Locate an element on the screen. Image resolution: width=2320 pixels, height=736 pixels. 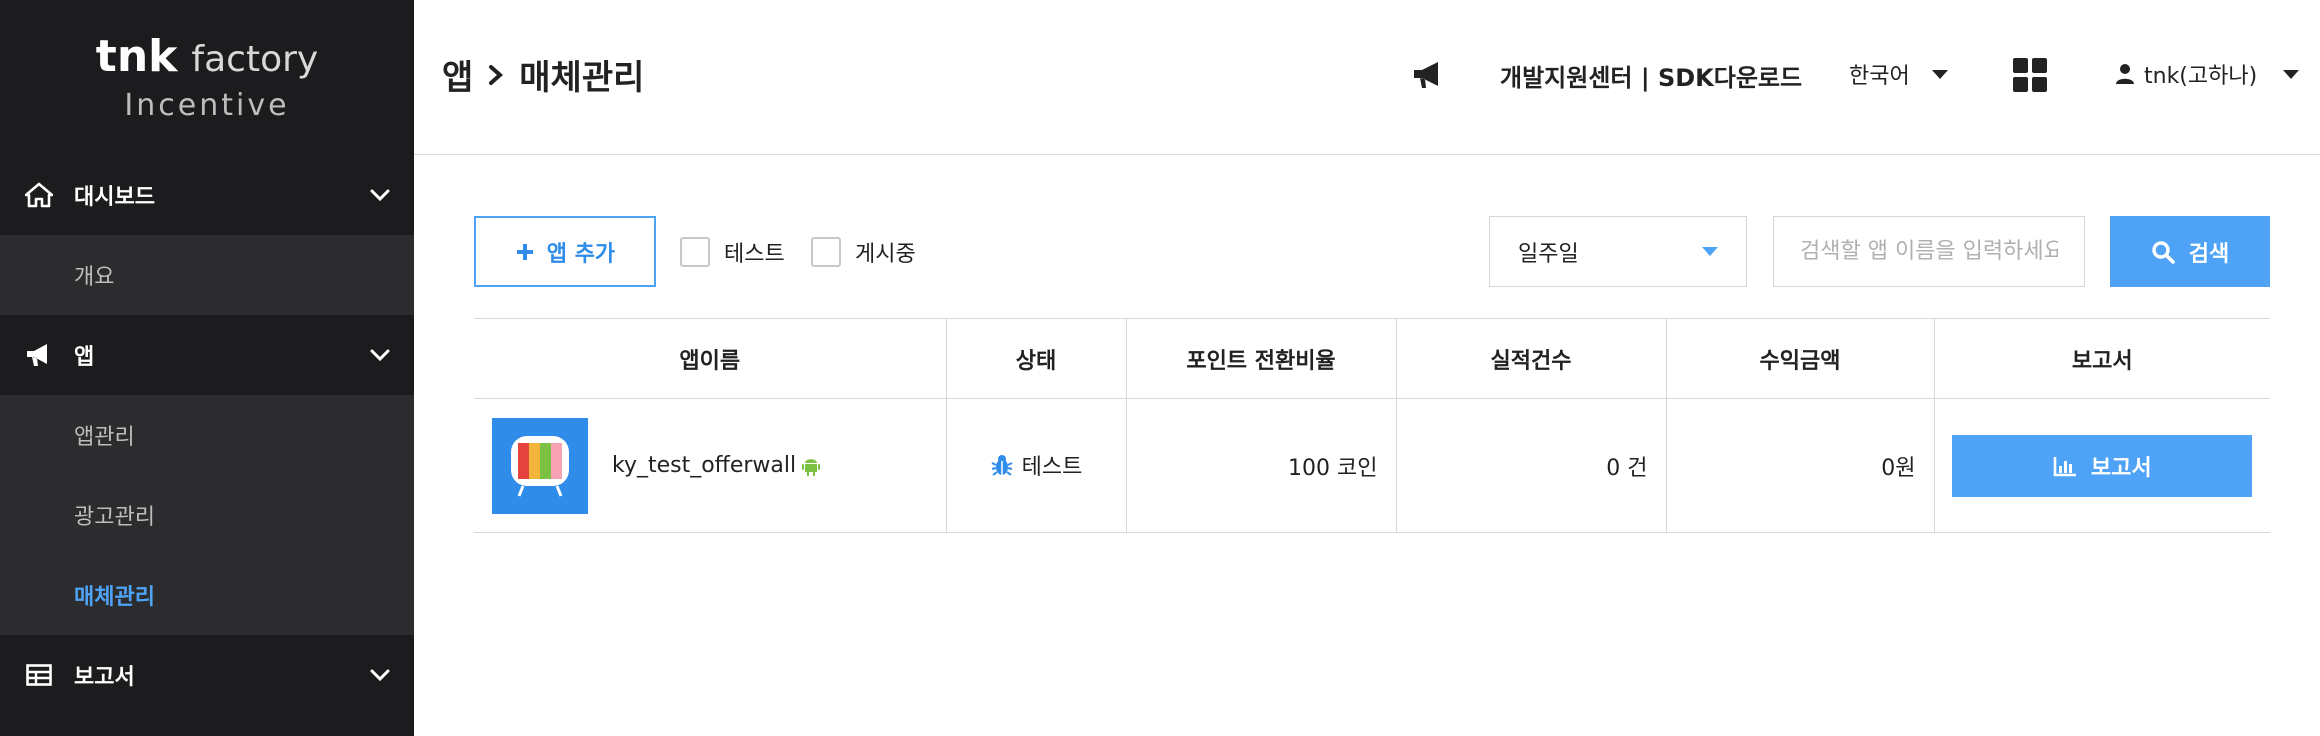
breadcrumb-item-current: 매체관리 is located at coordinates (582, 78).